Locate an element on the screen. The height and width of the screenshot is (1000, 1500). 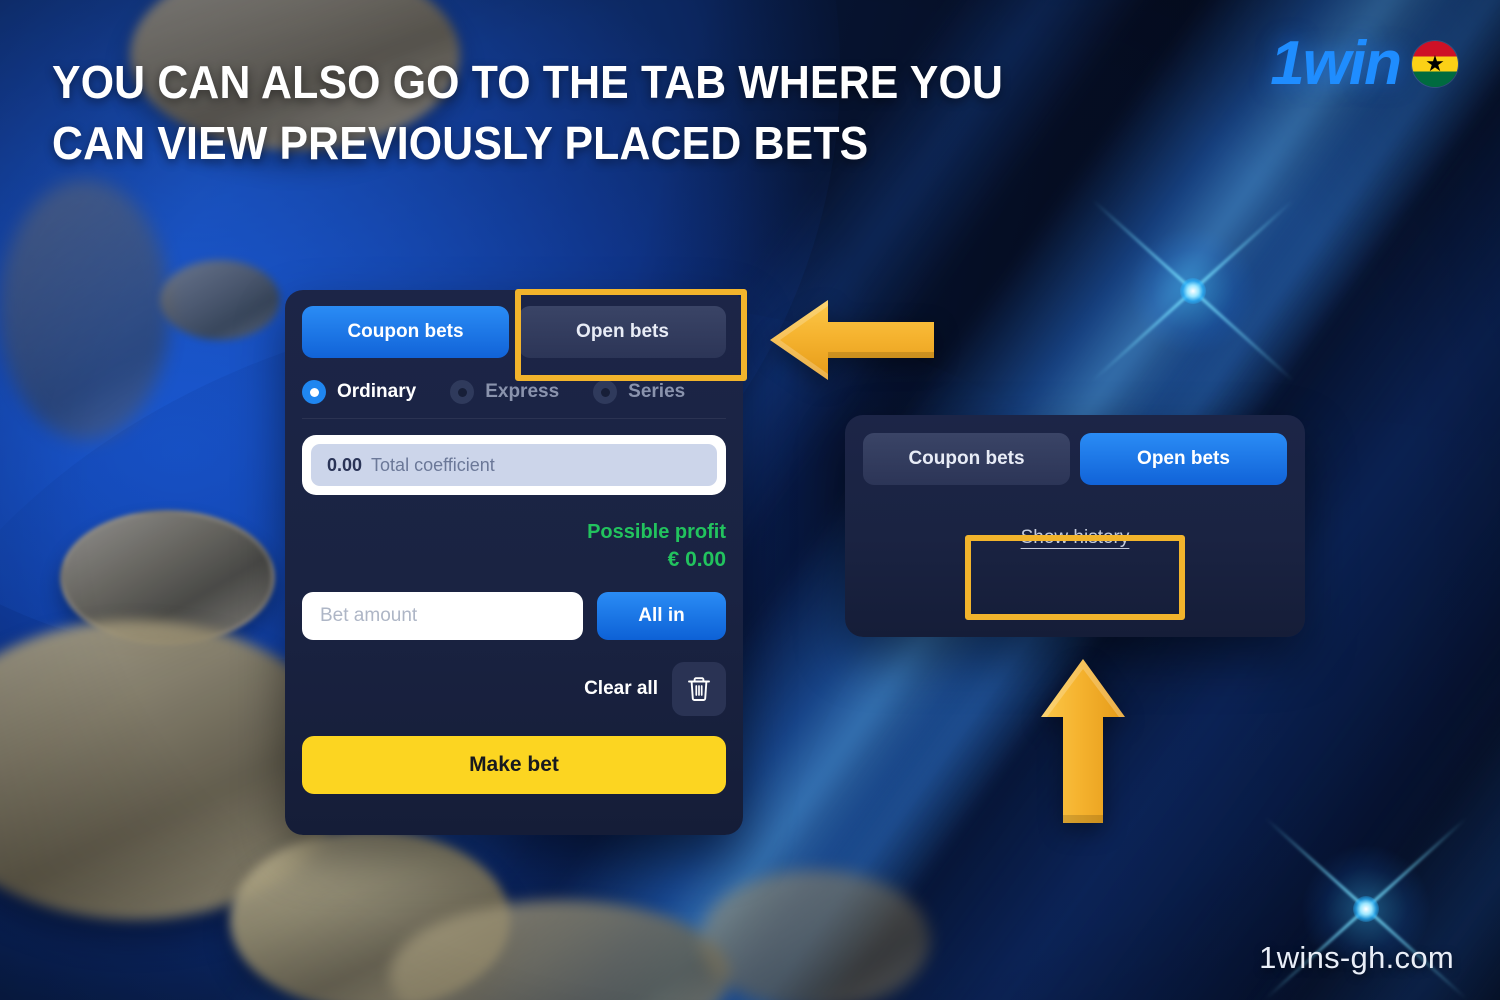
clear-all-button is located at coordinates (699, 689).